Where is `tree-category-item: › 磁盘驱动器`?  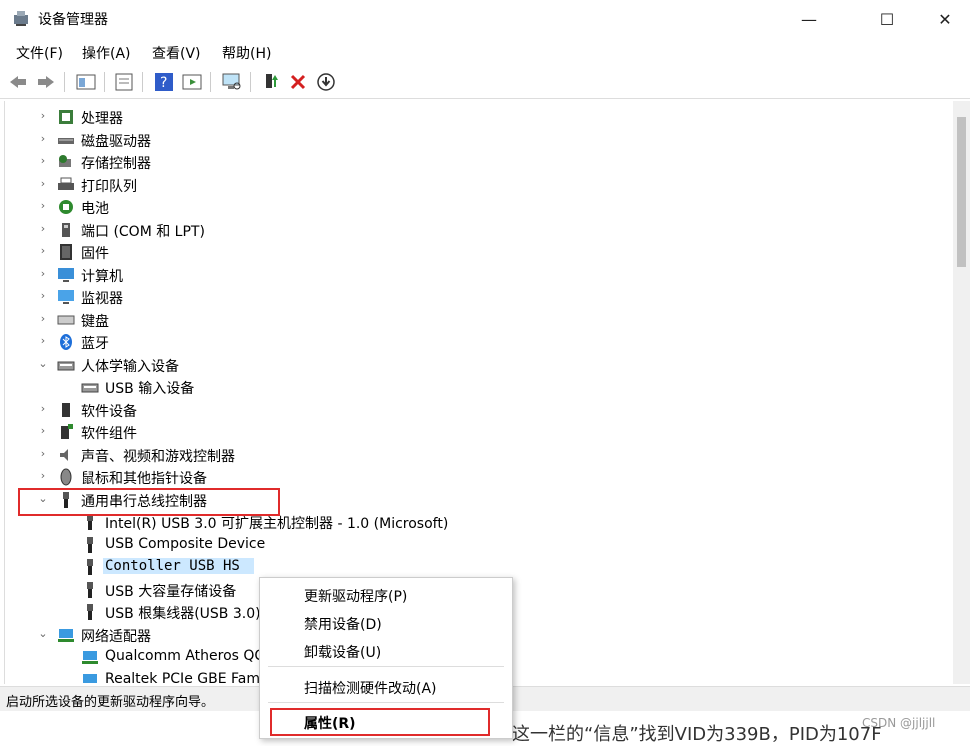
tree-category-item: › 磁盘驱动器 is located at coordinates (479, 140).